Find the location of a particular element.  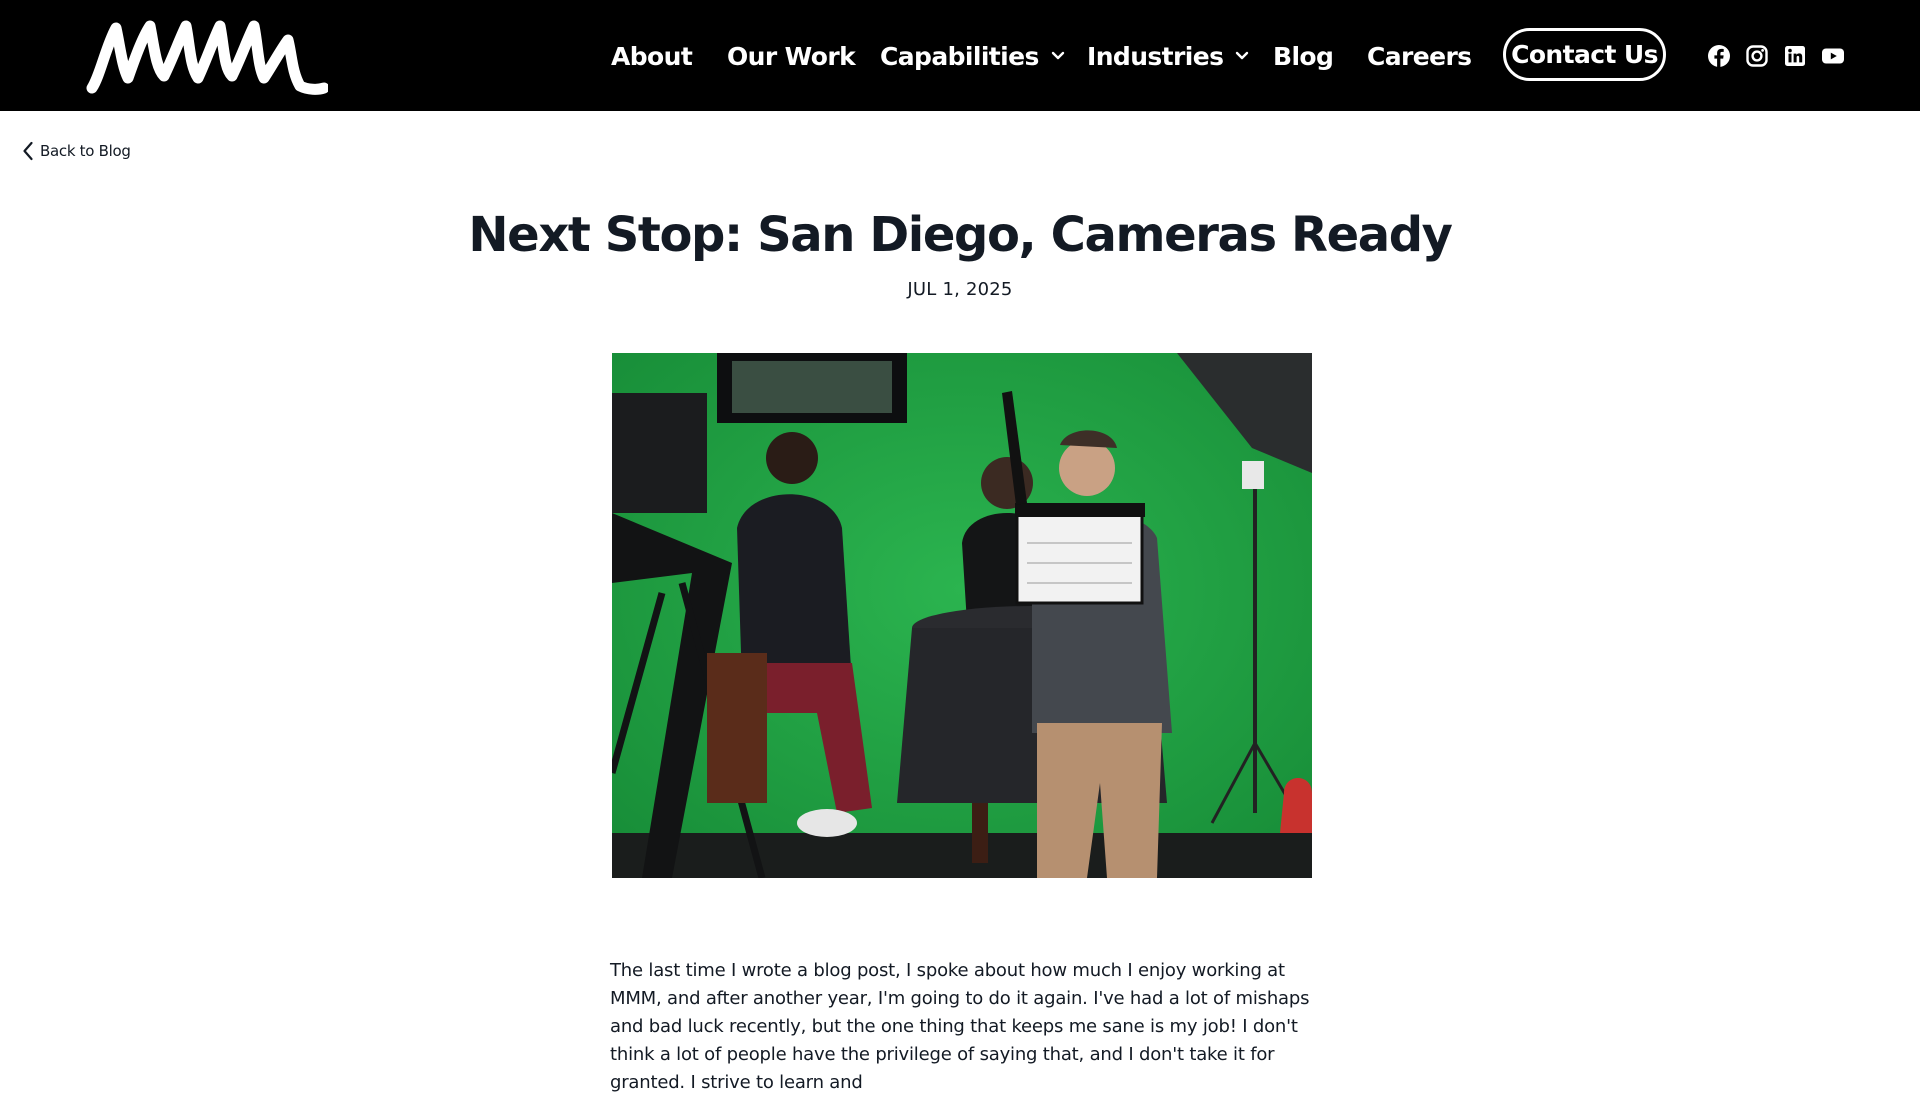

instagram-icon is located at coordinates (1757, 56).